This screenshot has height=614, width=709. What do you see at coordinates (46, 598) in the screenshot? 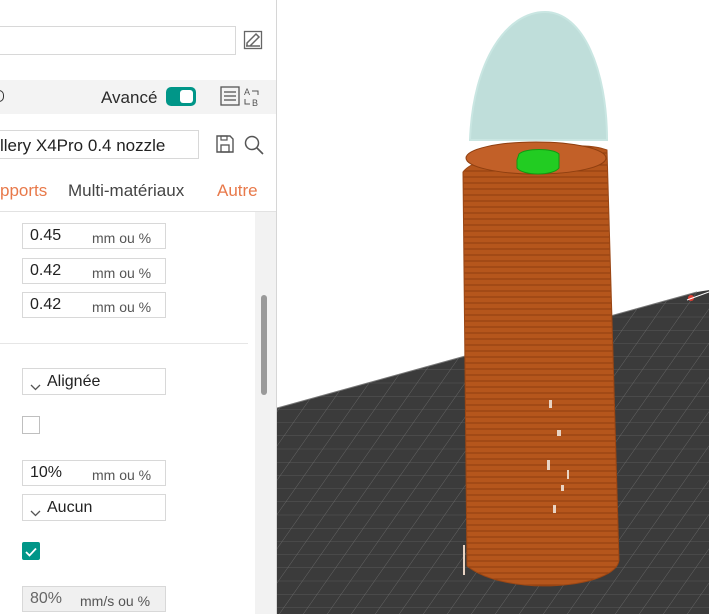
I see `speed-field-value: 80%` at bounding box center [46, 598].